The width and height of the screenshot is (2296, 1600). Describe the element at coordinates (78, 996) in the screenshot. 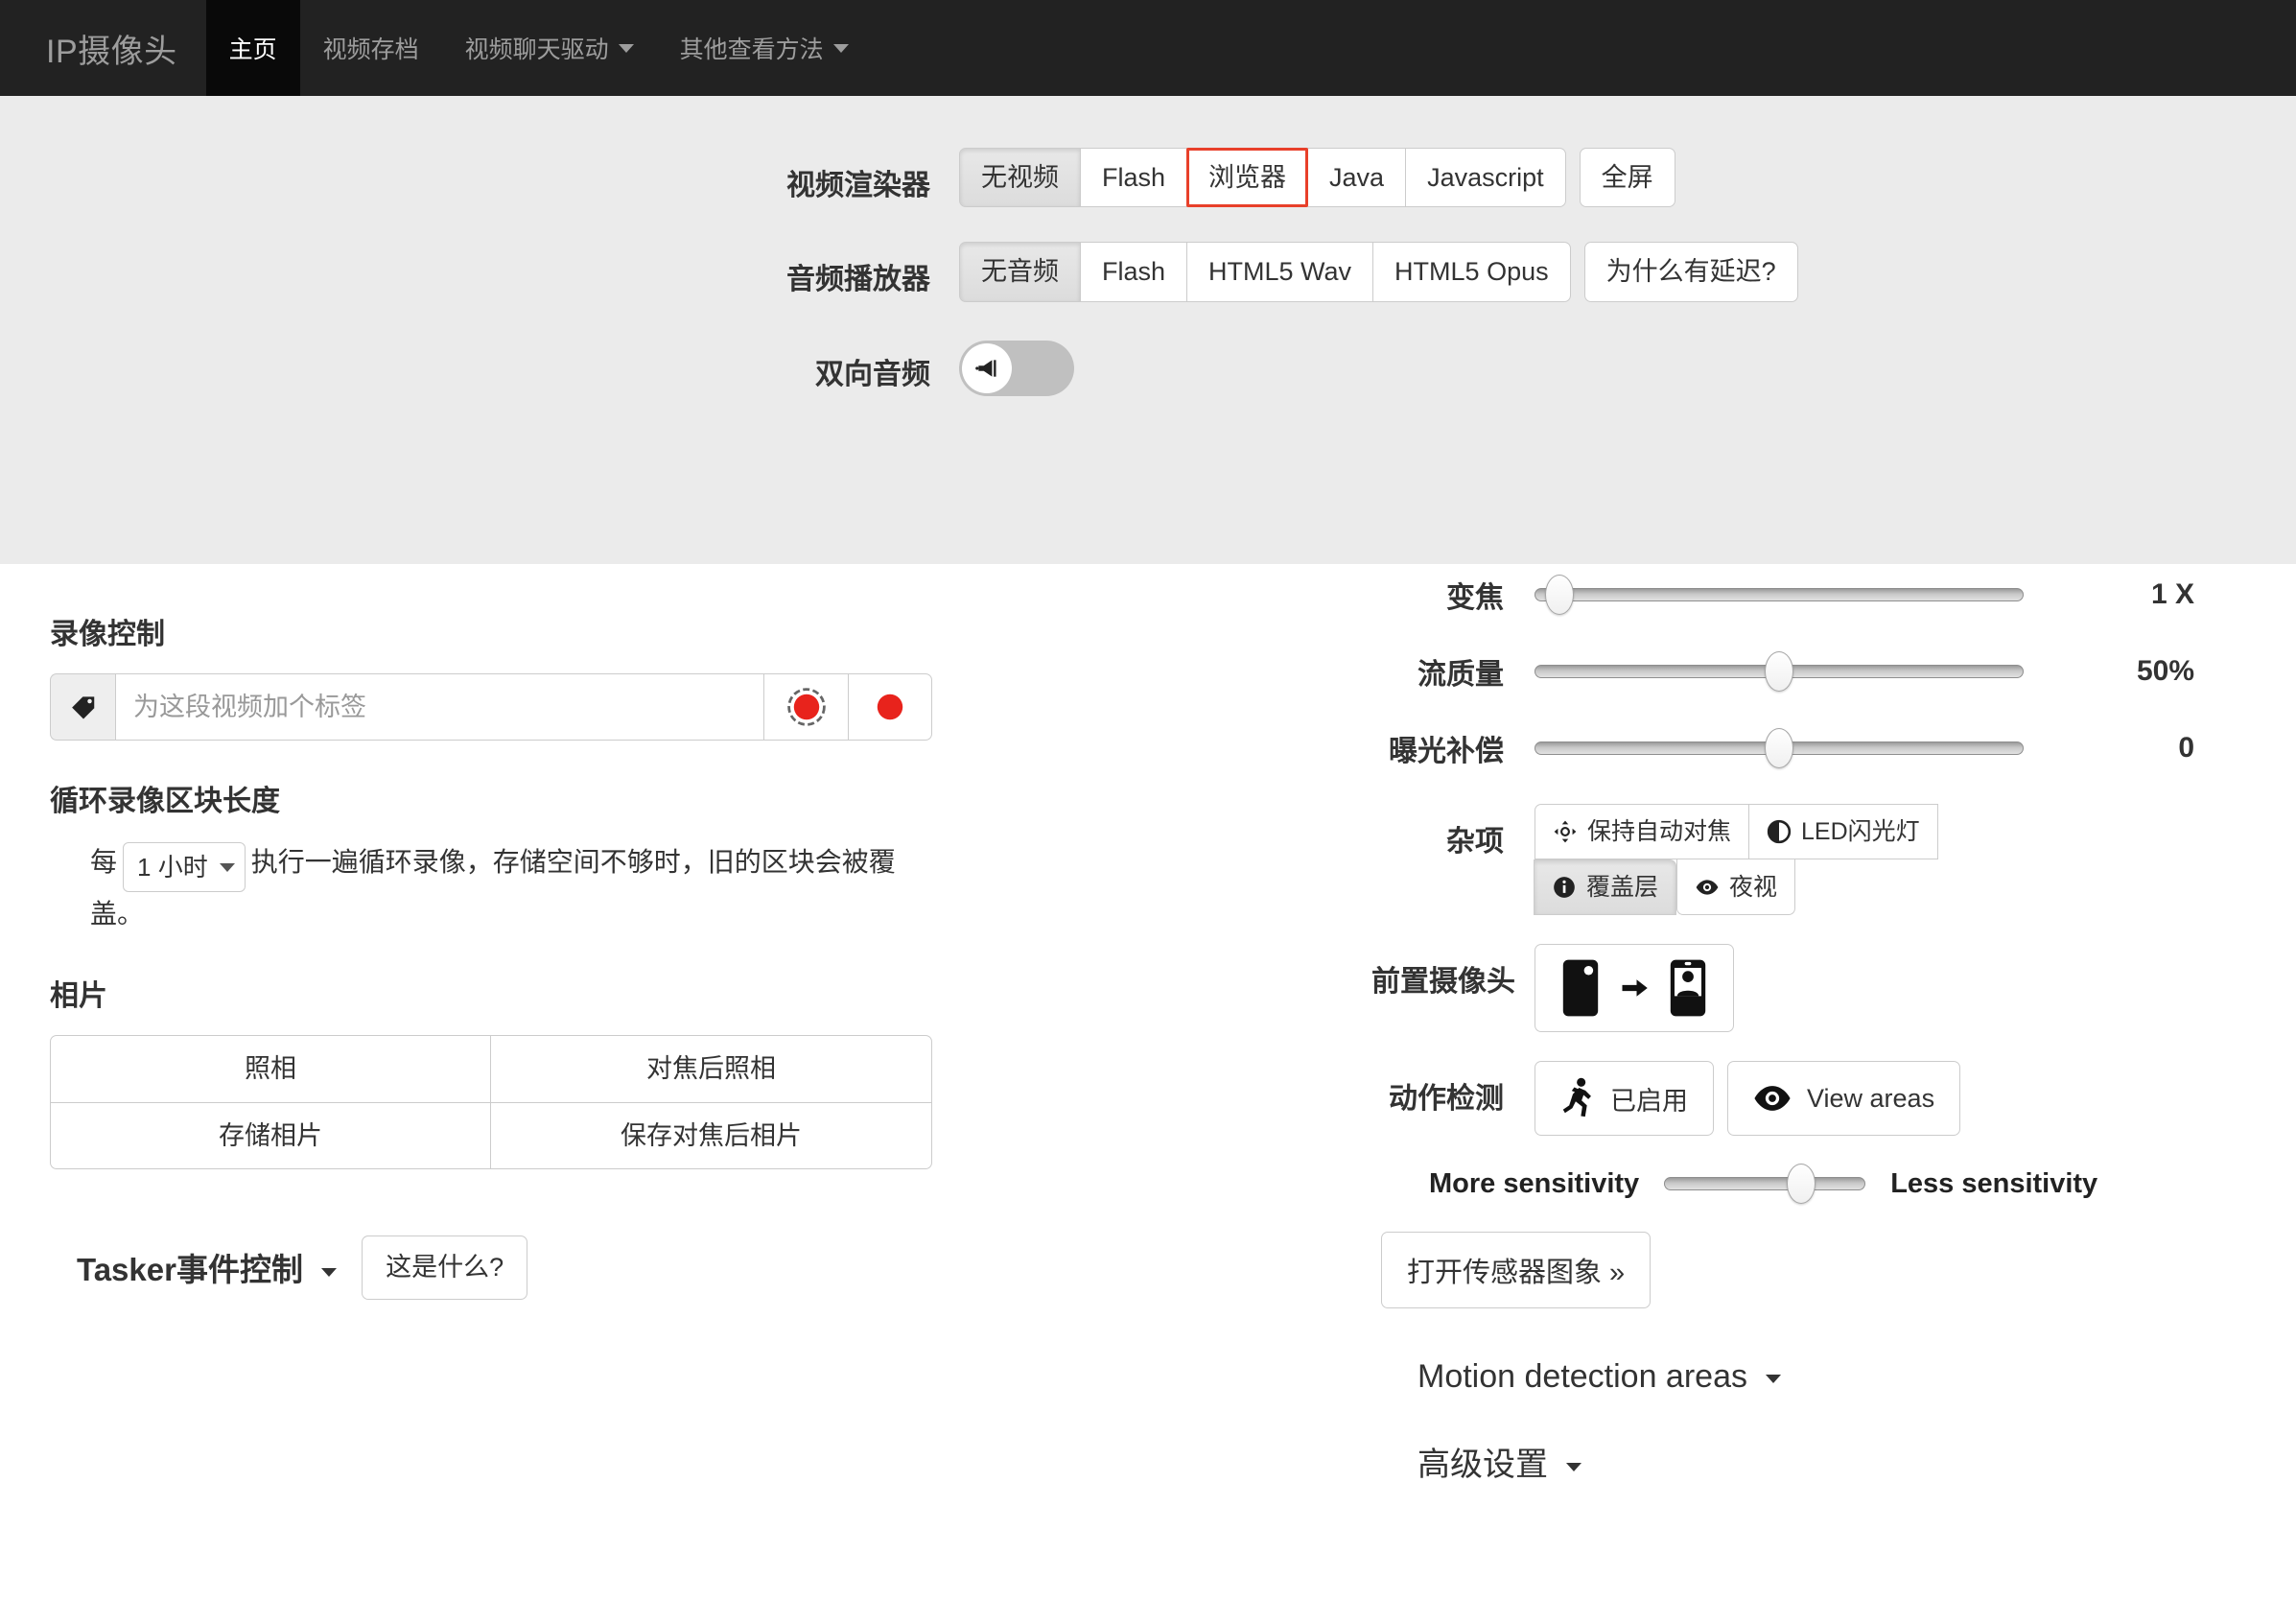

I see `photos-heading: 相片` at that location.